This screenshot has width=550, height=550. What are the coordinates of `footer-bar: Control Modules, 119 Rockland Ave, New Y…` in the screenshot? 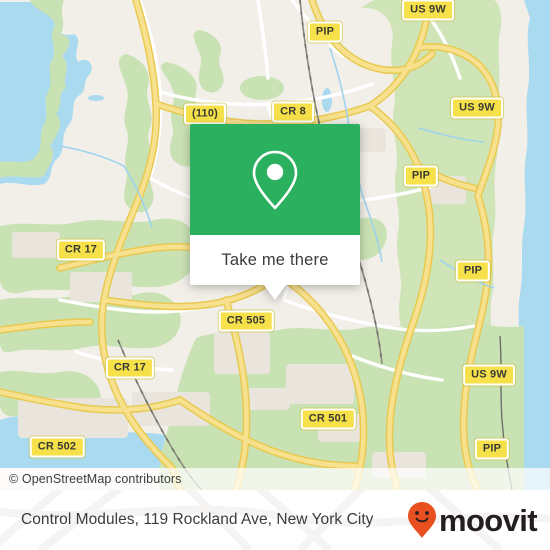 It's located at (275, 520).